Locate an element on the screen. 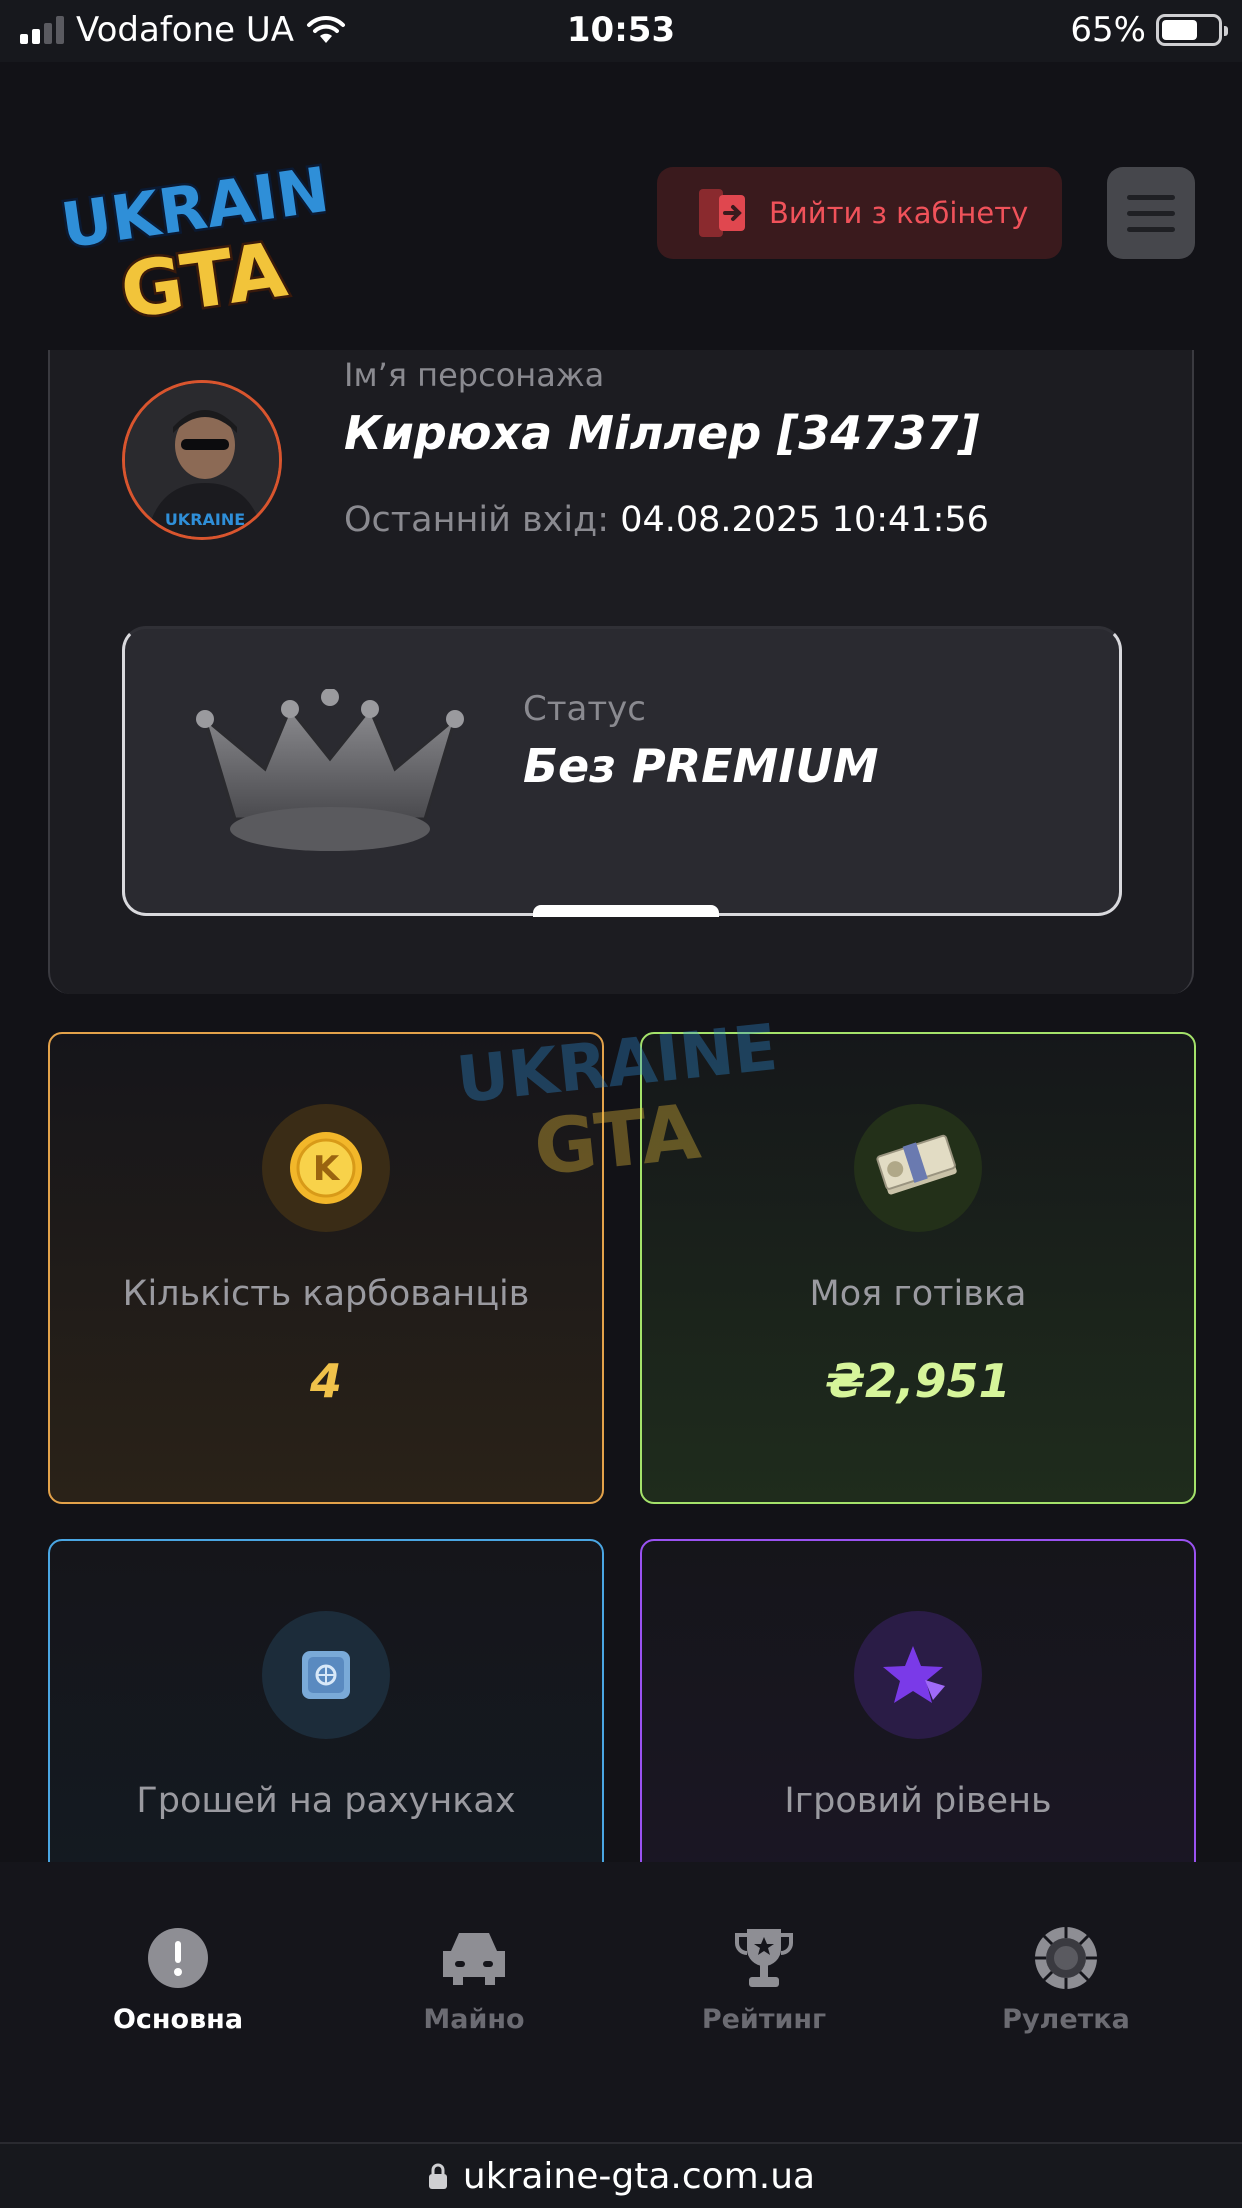 The height and width of the screenshot is (2208, 1242). status-label: Статус is located at coordinates (585, 709).